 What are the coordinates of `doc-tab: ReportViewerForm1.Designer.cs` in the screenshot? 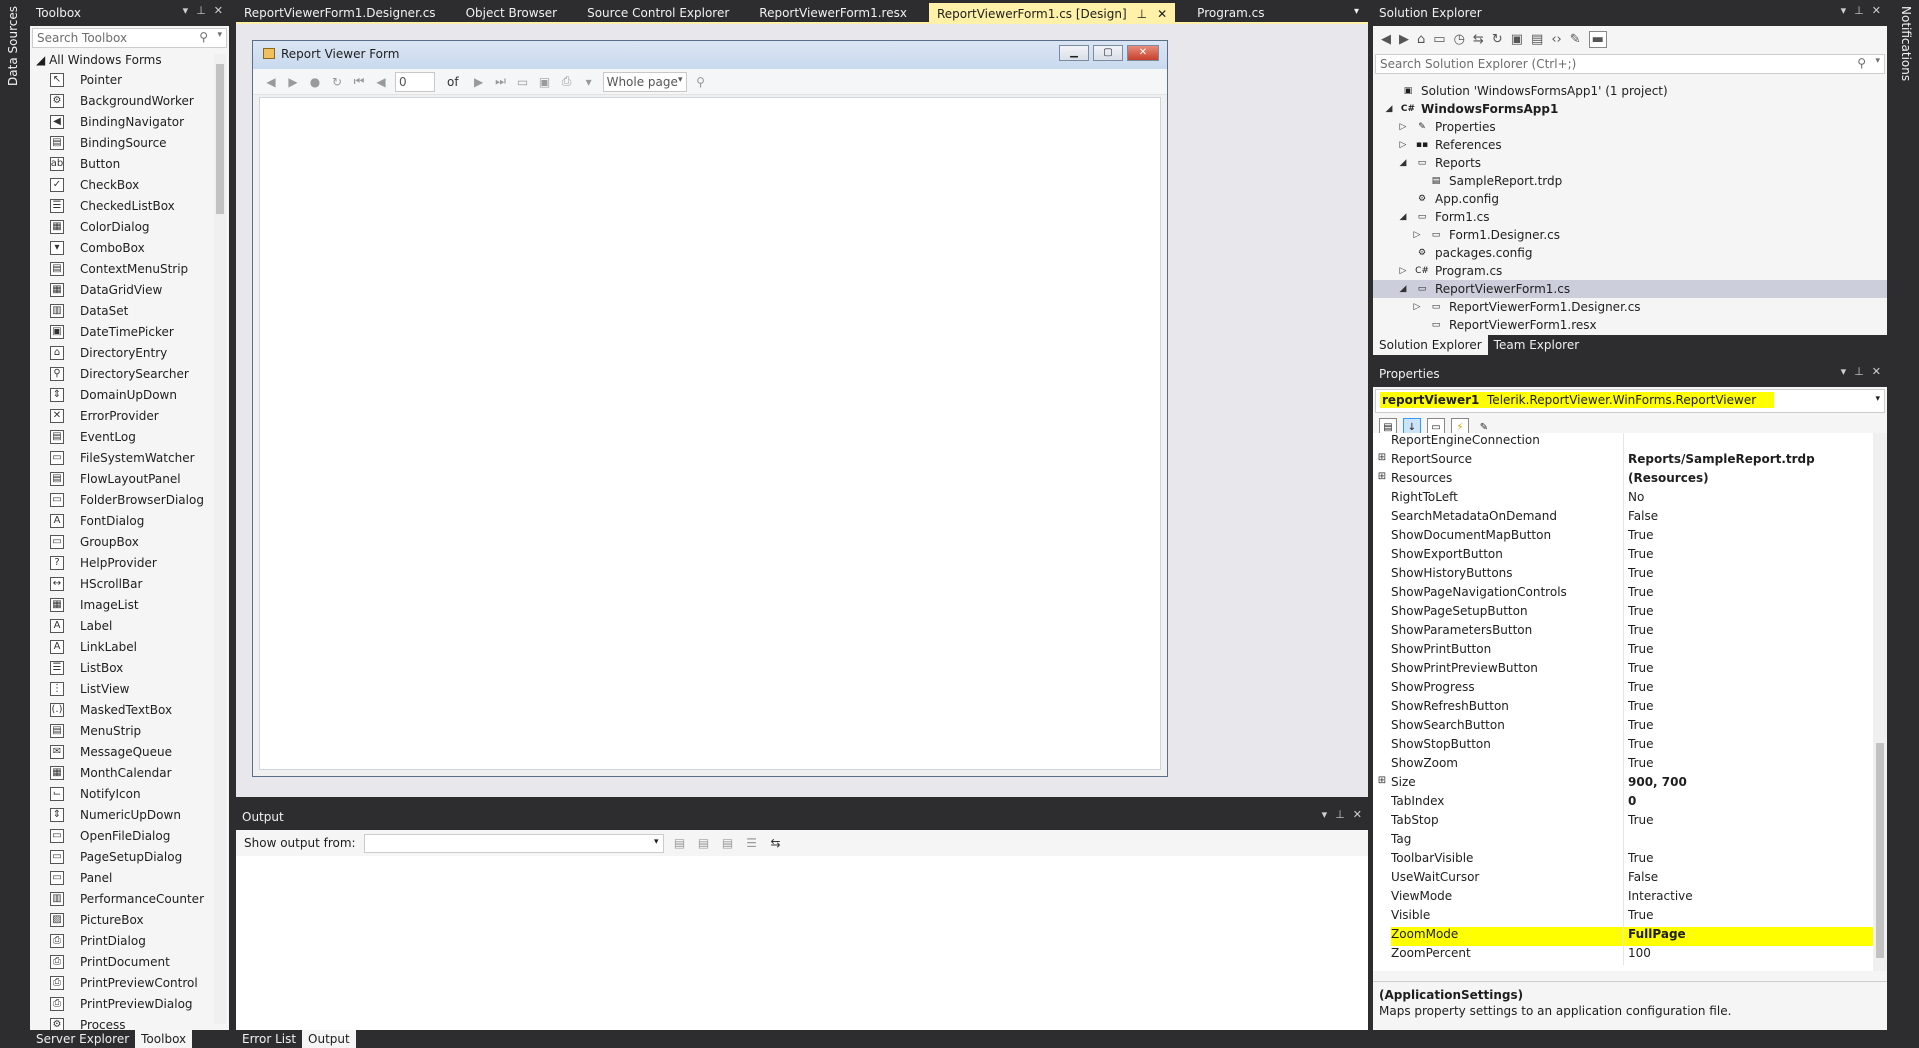 It's located at (340, 13).